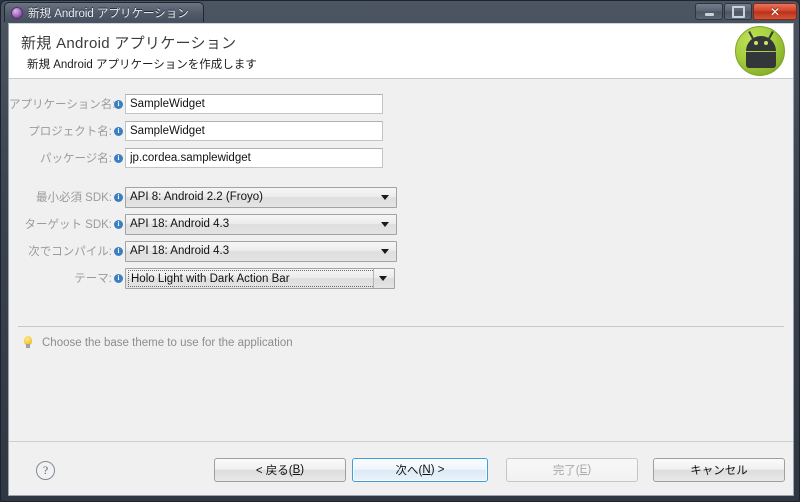 The width and height of the screenshot is (800, 502). What do you see at coordinates (261, 251) in the screenshot?
I see `compile-with-select: API 18: Android 4.3` at bounding box center [261, 251].